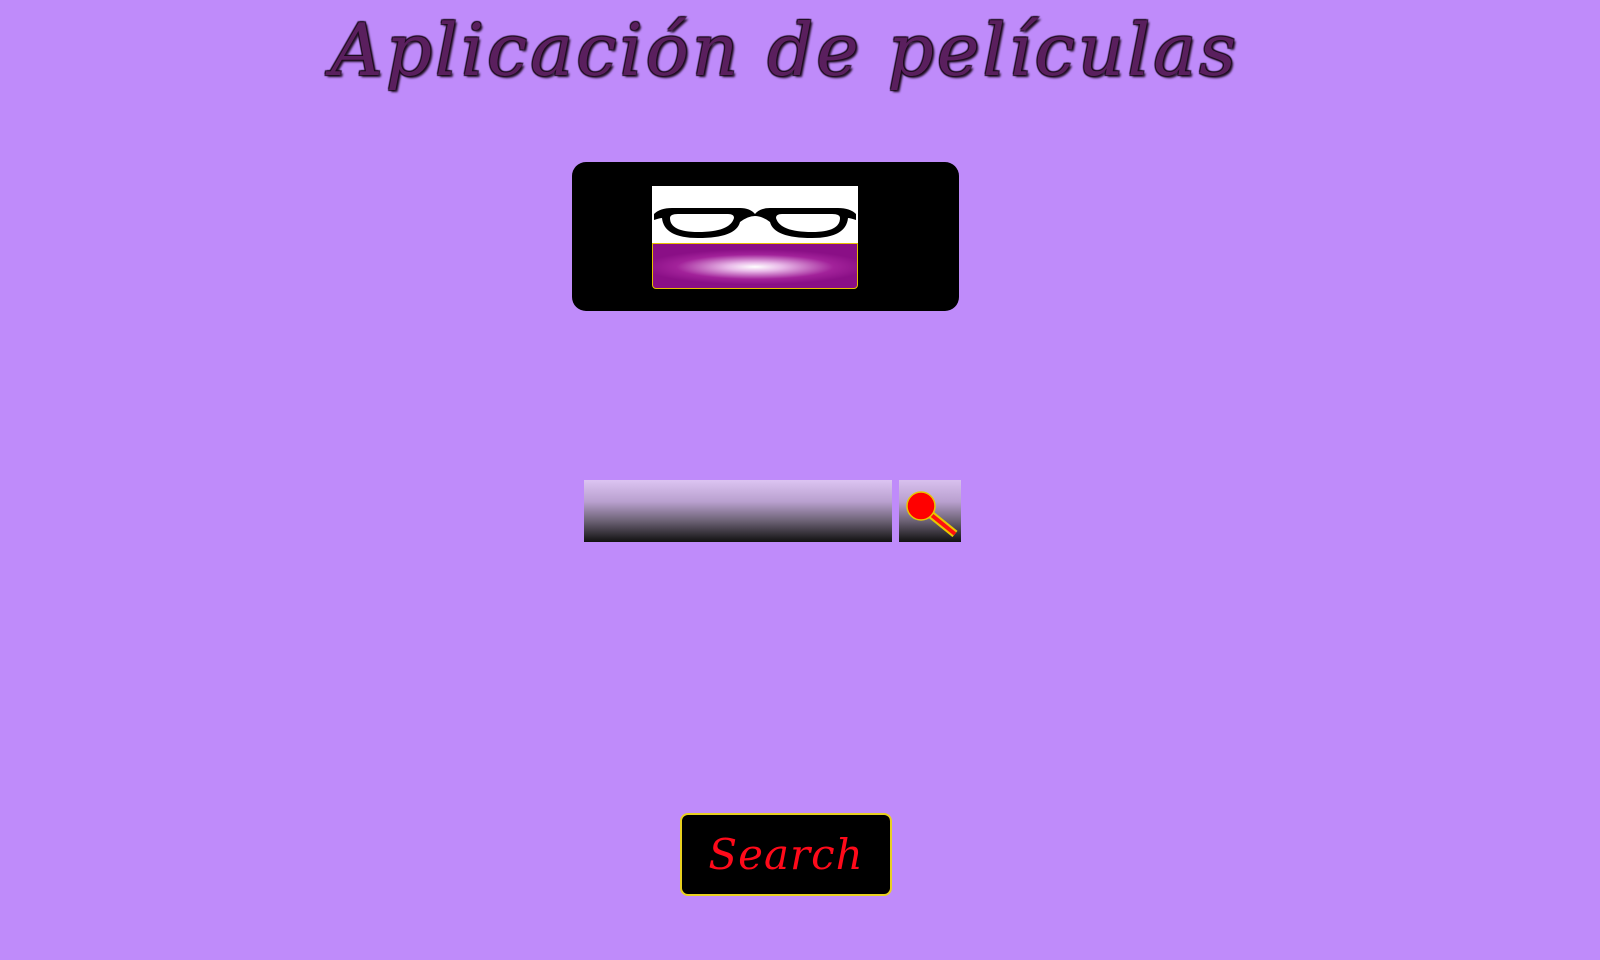  Describe the element at coordinates (755, 266) in the screenshot. I see `logo-glow-panel` at that location.